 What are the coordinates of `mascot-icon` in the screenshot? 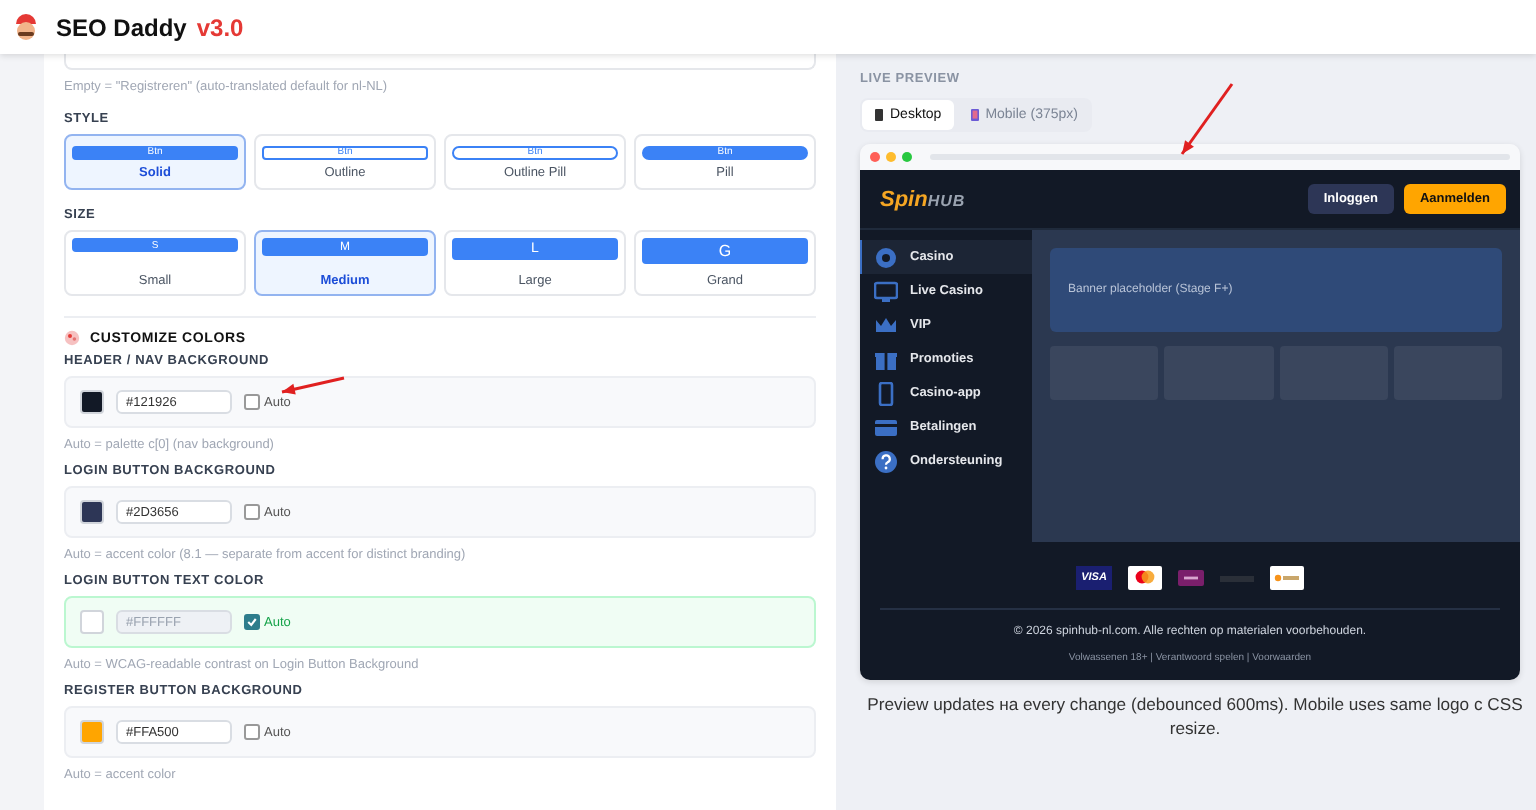 It's located at (26, 27).